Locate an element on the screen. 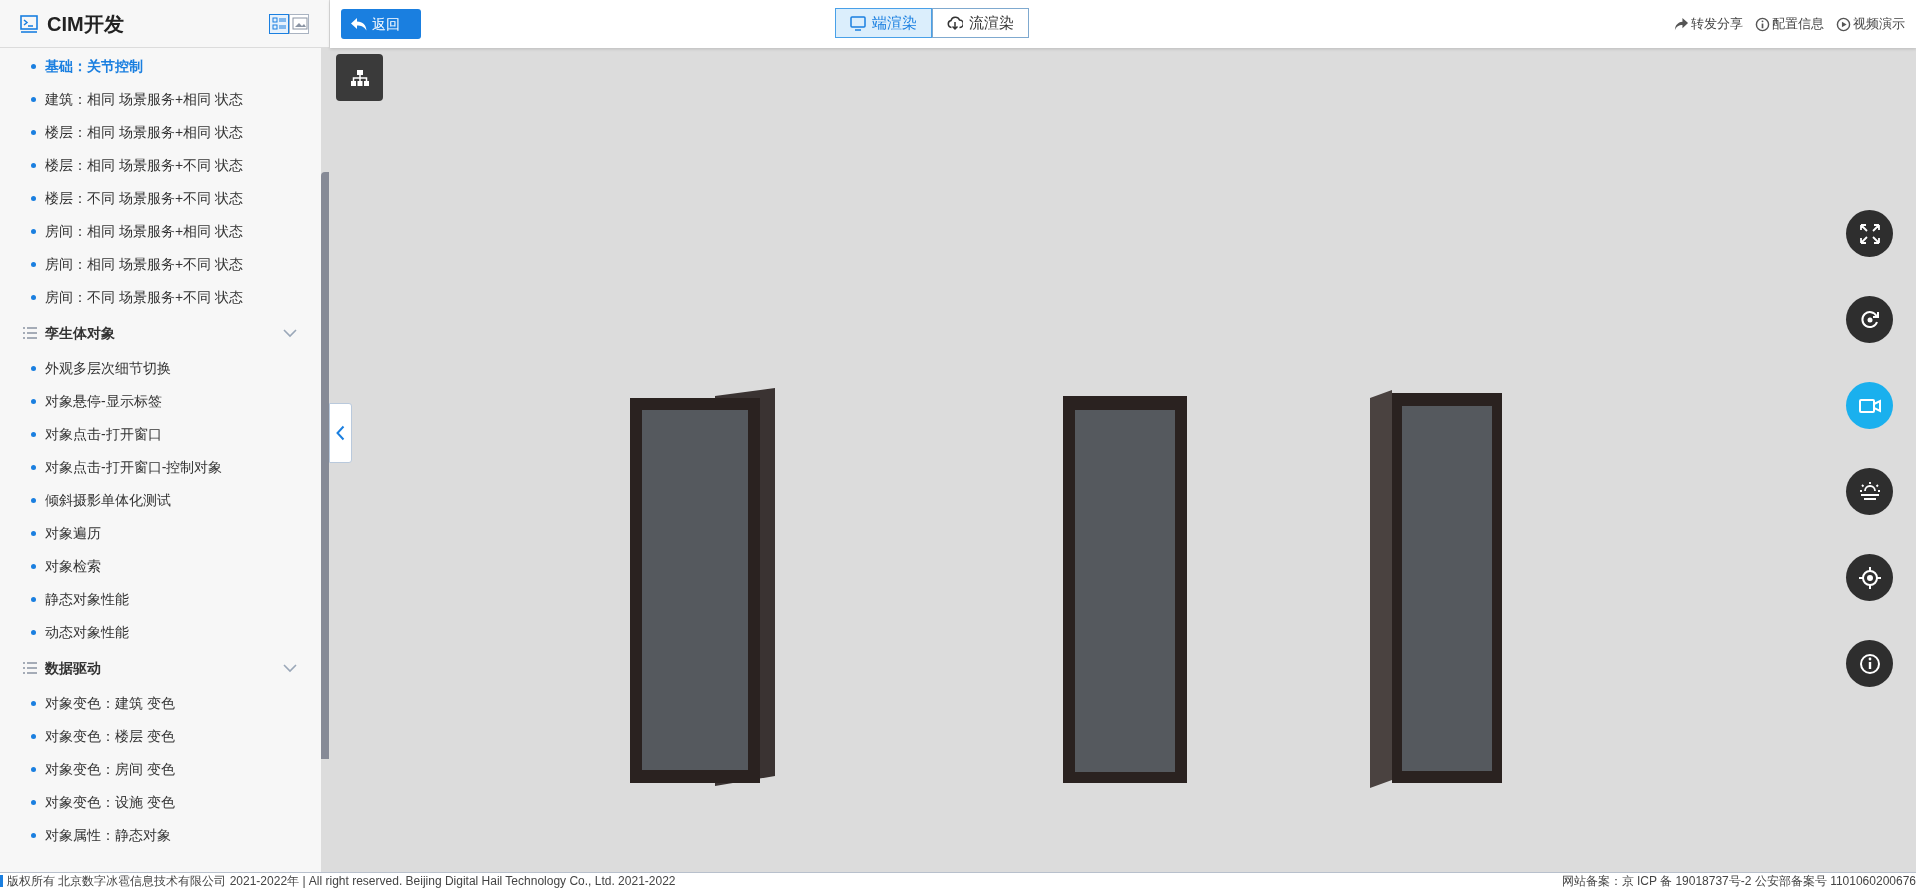 This screenshot has height=889, width=1916. toolbar-link: 转发分享 is located at coordinates (1708, 24).